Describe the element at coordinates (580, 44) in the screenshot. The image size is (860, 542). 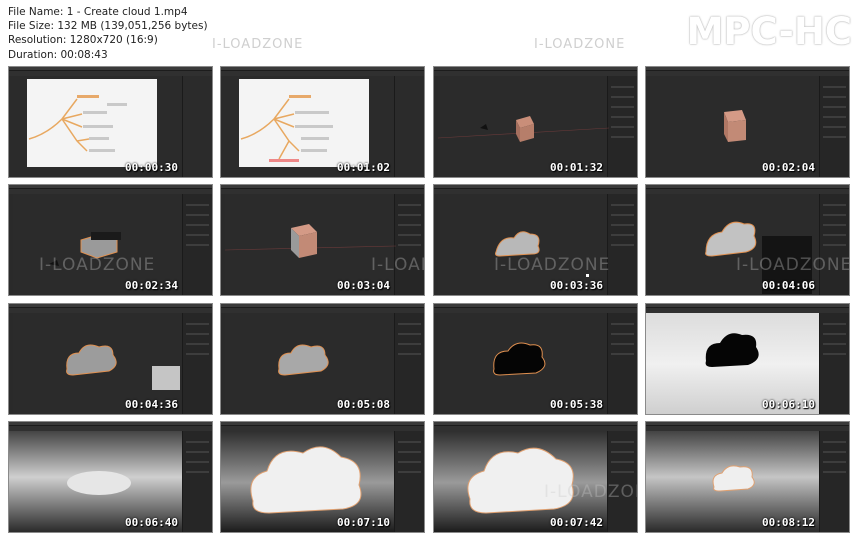
I see `watermark-top-2: I-LOADZONE` at that location.